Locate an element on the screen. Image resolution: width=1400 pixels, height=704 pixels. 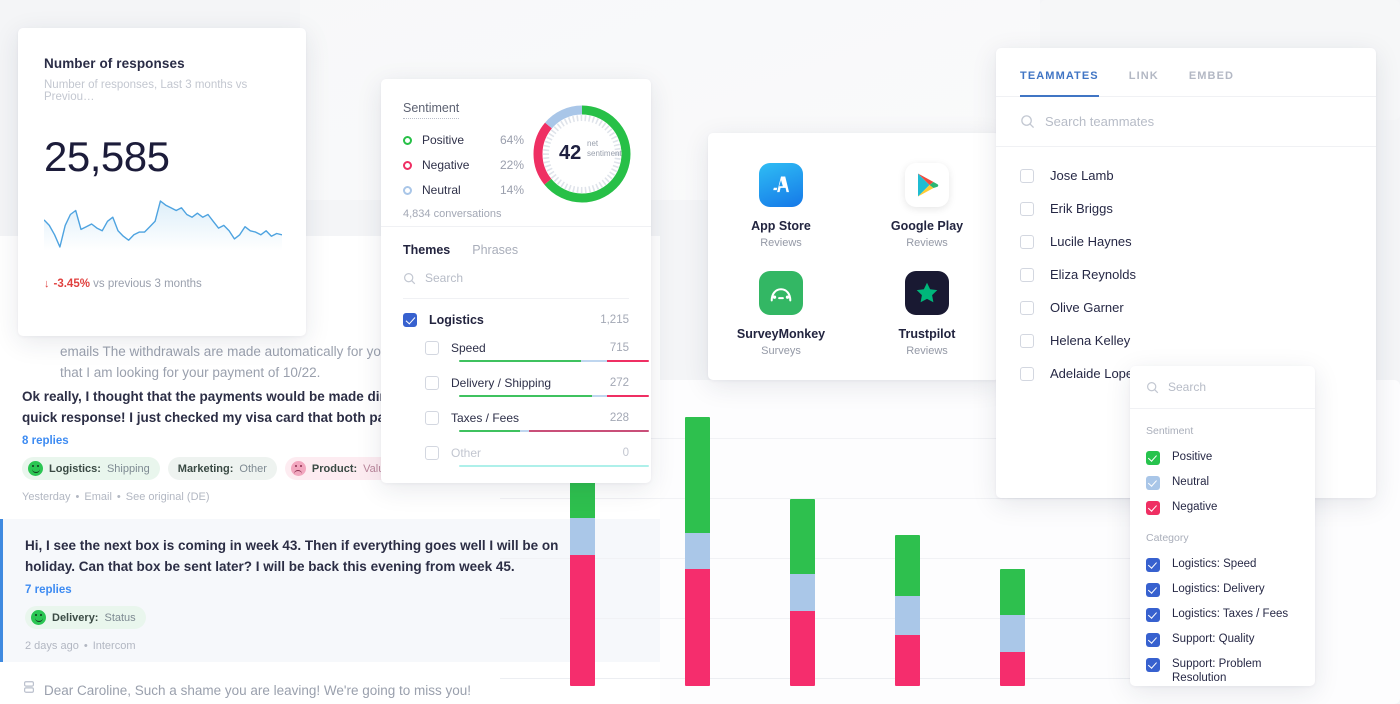
sentiment-label: Sentiment is located at coordinates (431, 110).